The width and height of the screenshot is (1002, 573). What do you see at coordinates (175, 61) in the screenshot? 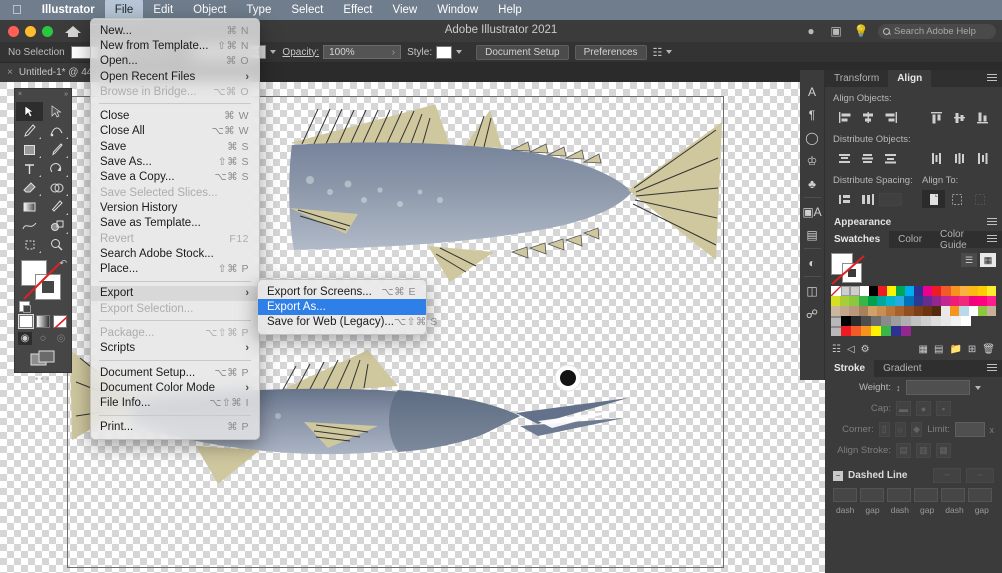
I see `file-menu-item-open: Open... ⌘ O` at bounding box center [175, 61].